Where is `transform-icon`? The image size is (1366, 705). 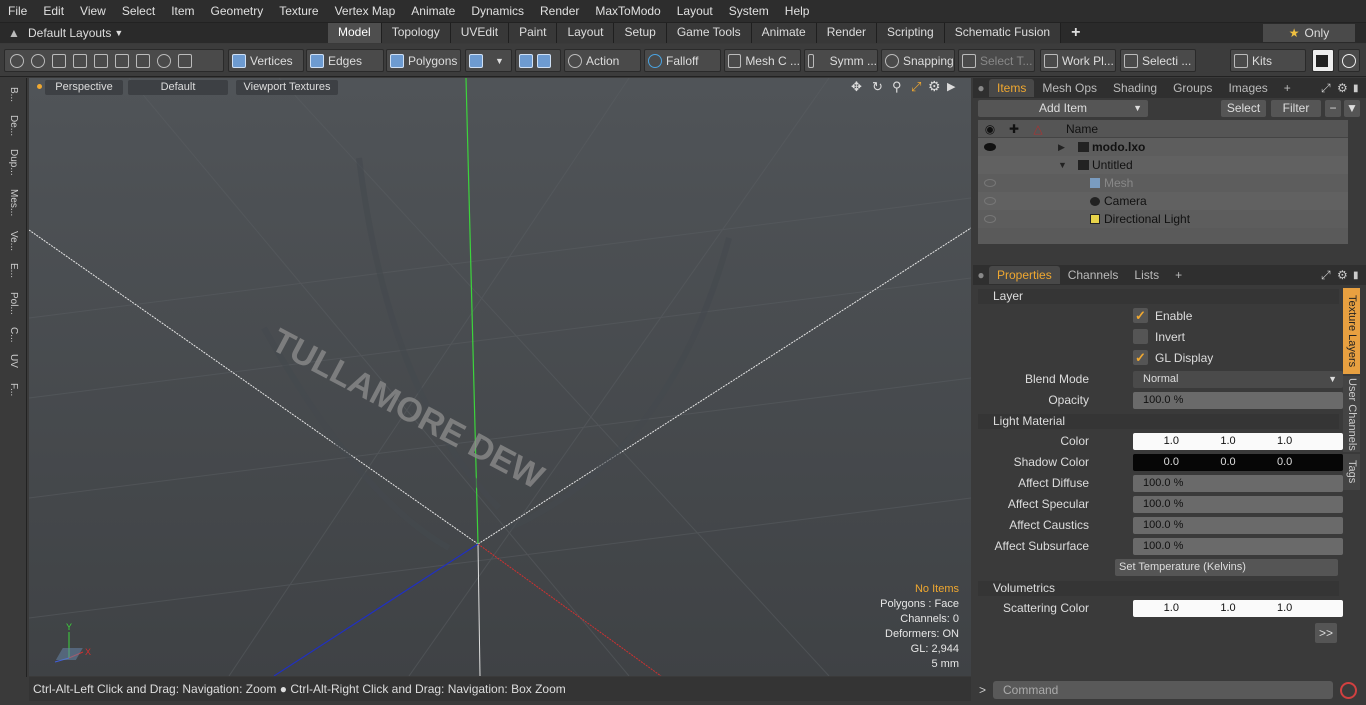
transform-icon is located at coordinates (101, 60).